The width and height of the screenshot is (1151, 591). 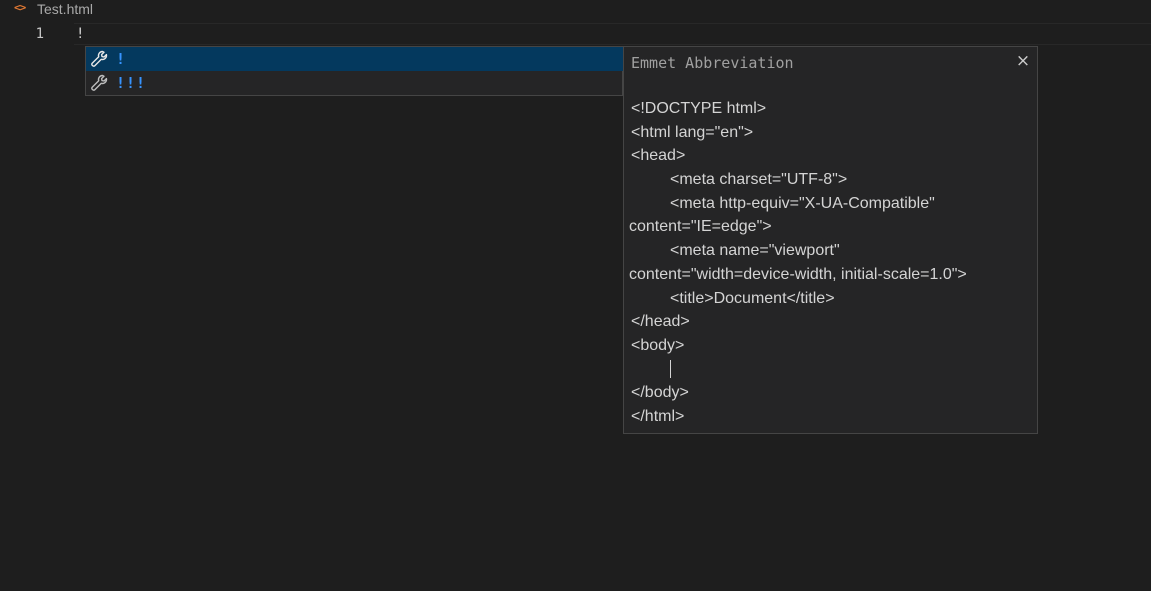 What do you see at coordinates (121, 59) in the screenshot?
I see `suggestion-label: !` at bounding box center [121, 59].